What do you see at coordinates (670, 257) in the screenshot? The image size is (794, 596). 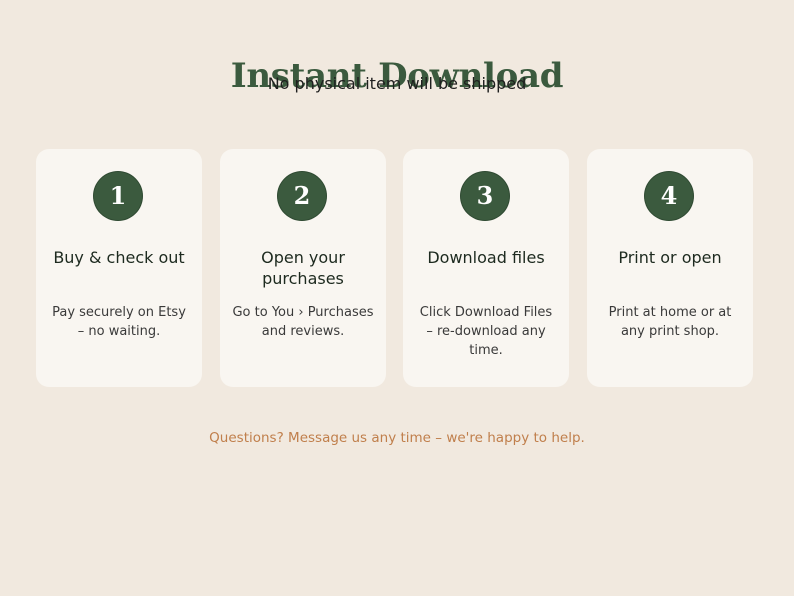 I see `step-title: Print or open` at bounding box center [670, 257].